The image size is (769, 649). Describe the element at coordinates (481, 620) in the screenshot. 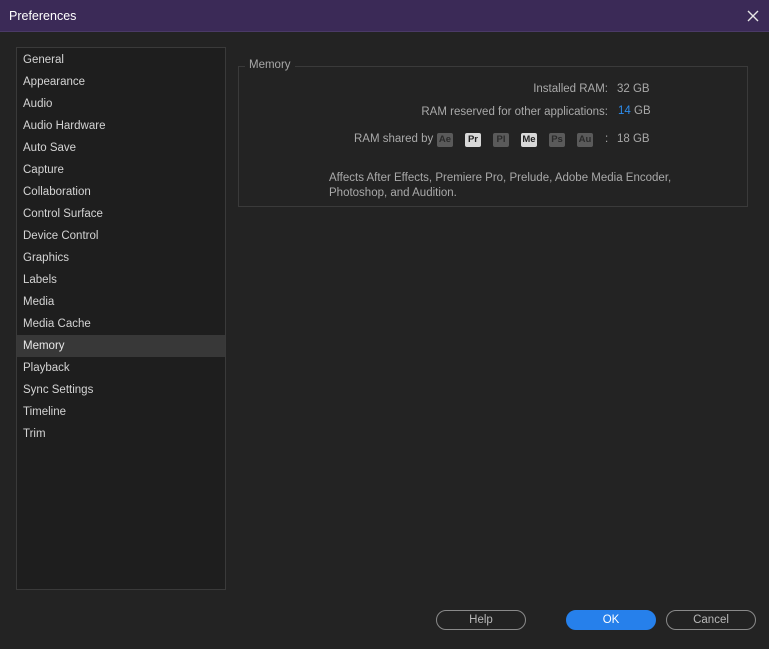

I see `help-button: Help` at that location.